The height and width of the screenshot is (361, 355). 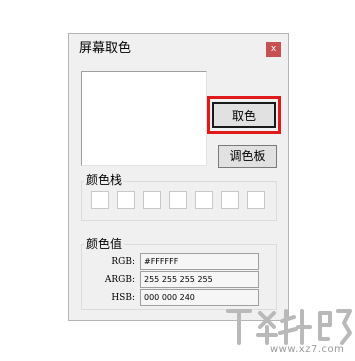 What do you see at coordinates (123, 298) in the screenshot?
I see `hsb-label: HSB:` at bounding box center [123, 298].